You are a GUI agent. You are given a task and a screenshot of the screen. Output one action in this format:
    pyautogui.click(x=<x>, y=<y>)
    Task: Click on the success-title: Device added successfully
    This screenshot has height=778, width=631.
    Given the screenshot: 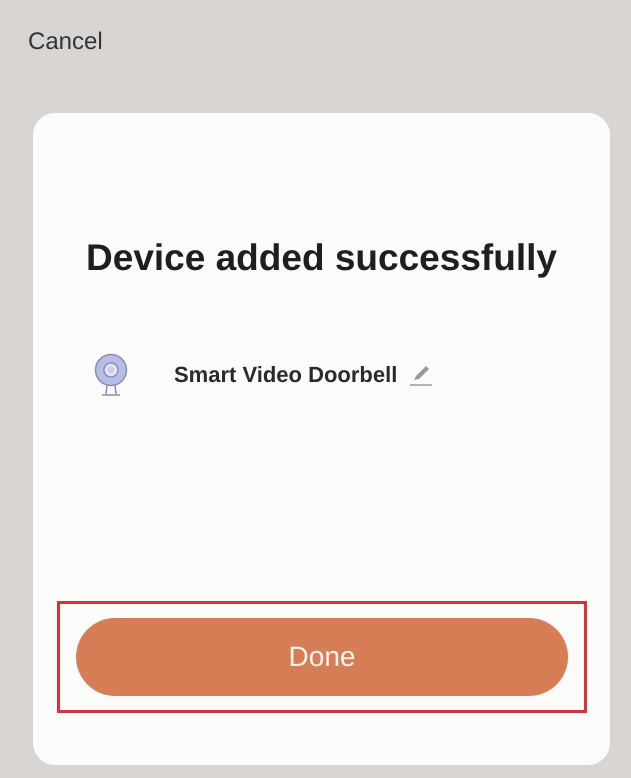 What is the action you would take?
    pyautogui.click(x=321, y=258)
    